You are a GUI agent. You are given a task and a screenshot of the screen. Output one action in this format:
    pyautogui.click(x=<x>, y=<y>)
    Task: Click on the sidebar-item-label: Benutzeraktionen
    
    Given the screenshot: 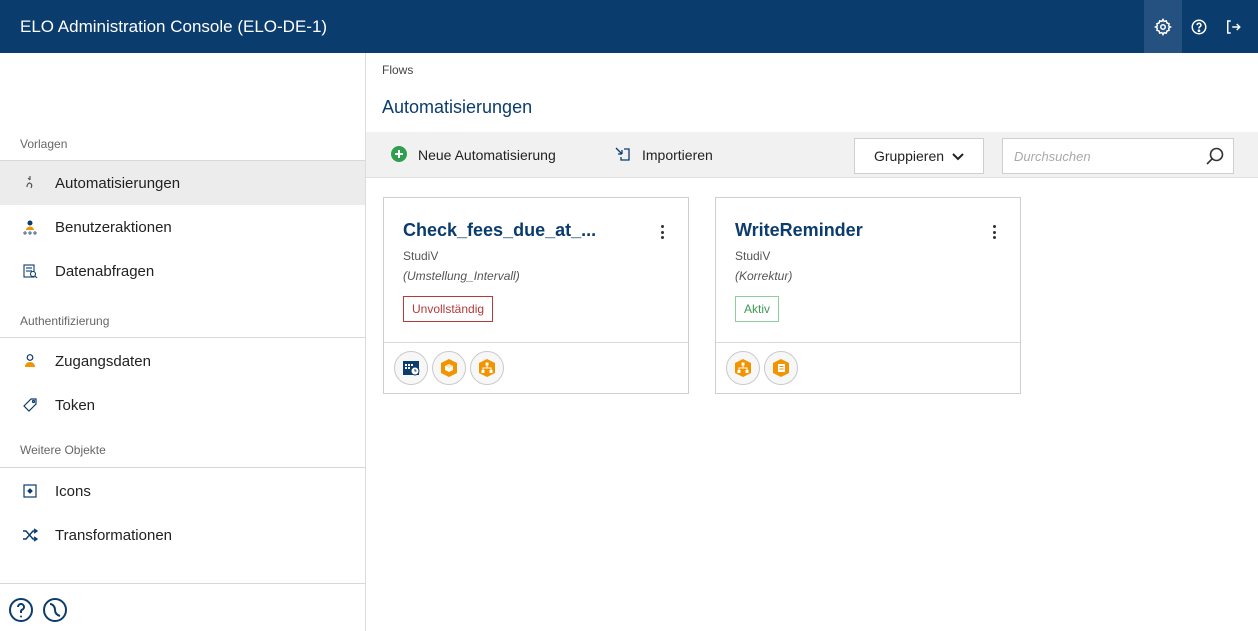 What is the action you would take?
    pyautogui.click(x=113, y=227)
    